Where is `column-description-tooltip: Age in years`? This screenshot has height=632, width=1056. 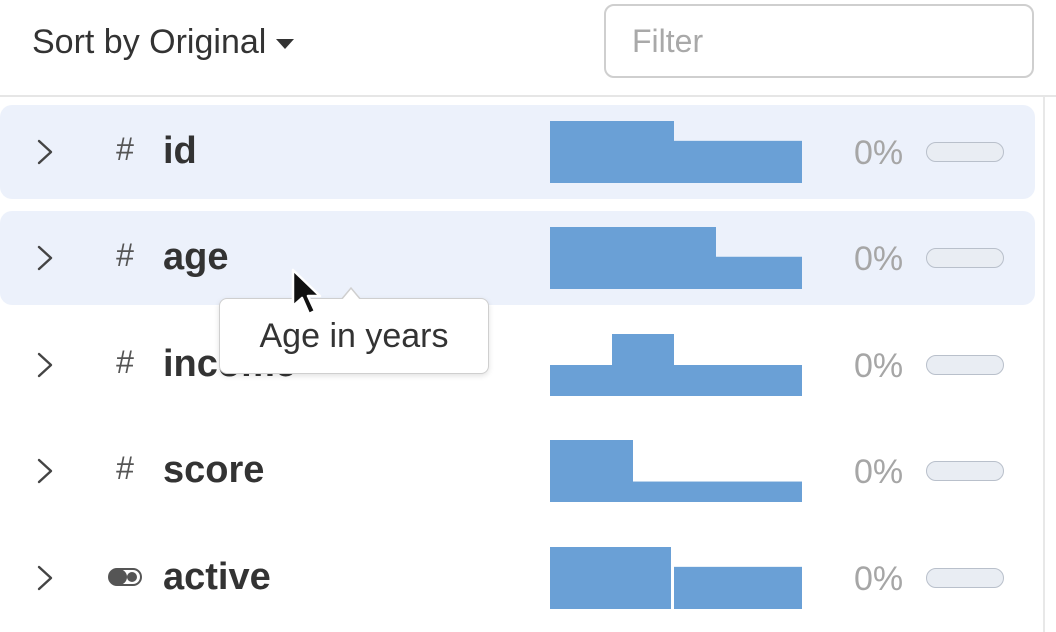
column-description-tooltip: Age in years is located at coordinates (354, 336).